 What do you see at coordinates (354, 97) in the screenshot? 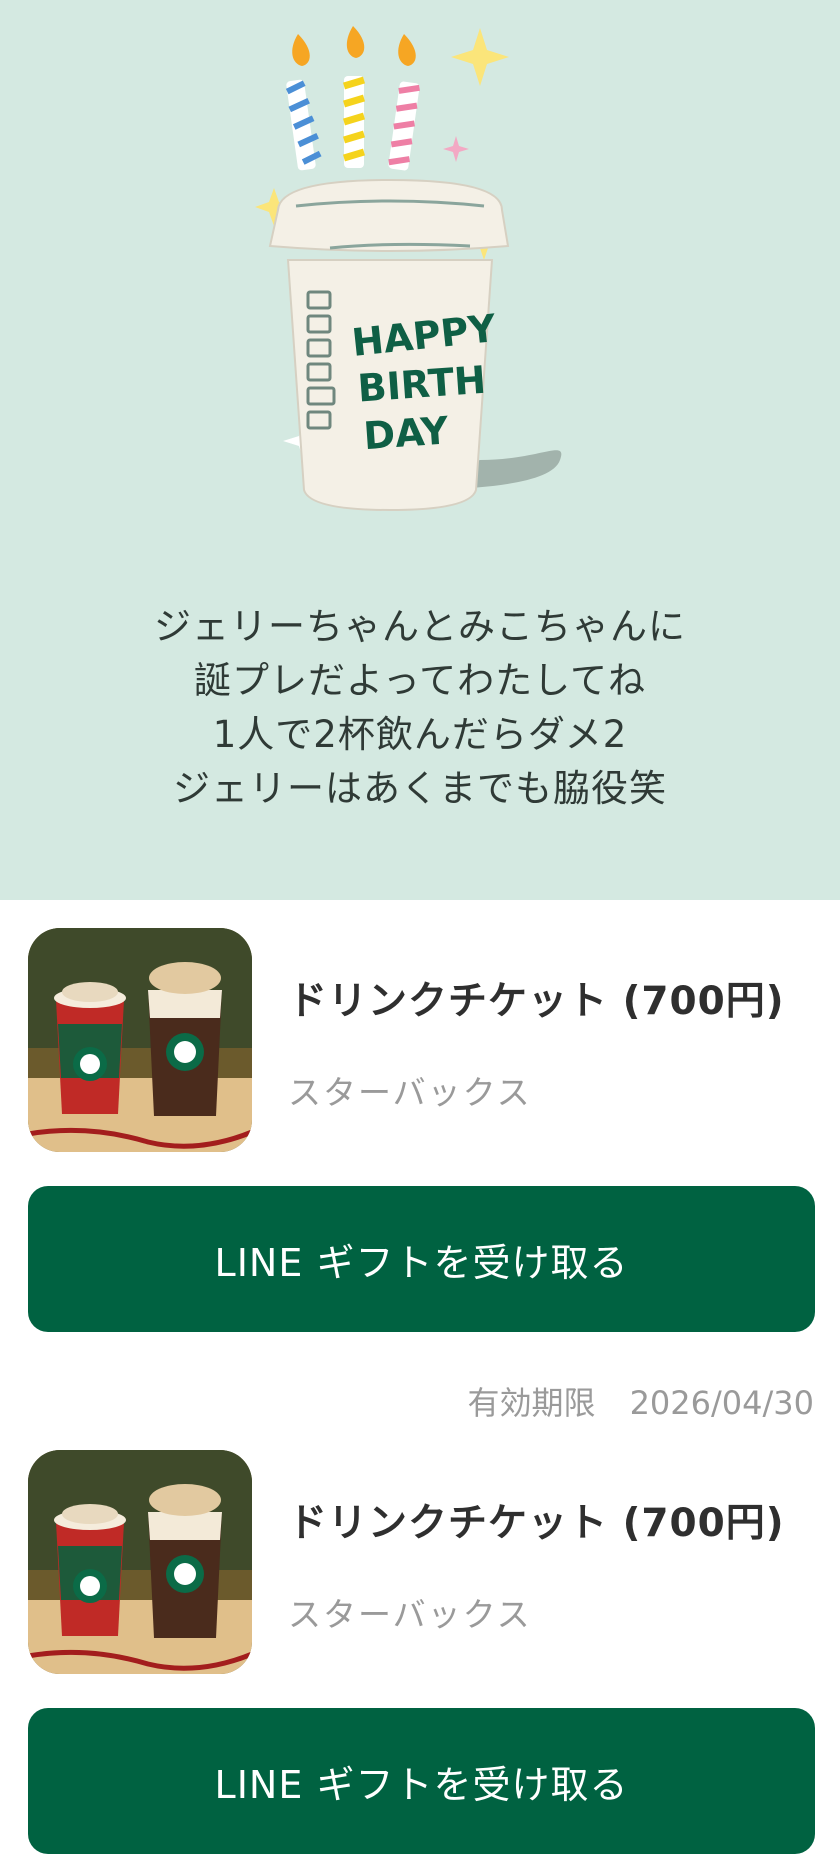
I see `candle-yellow` at bounding box center [354, 97].